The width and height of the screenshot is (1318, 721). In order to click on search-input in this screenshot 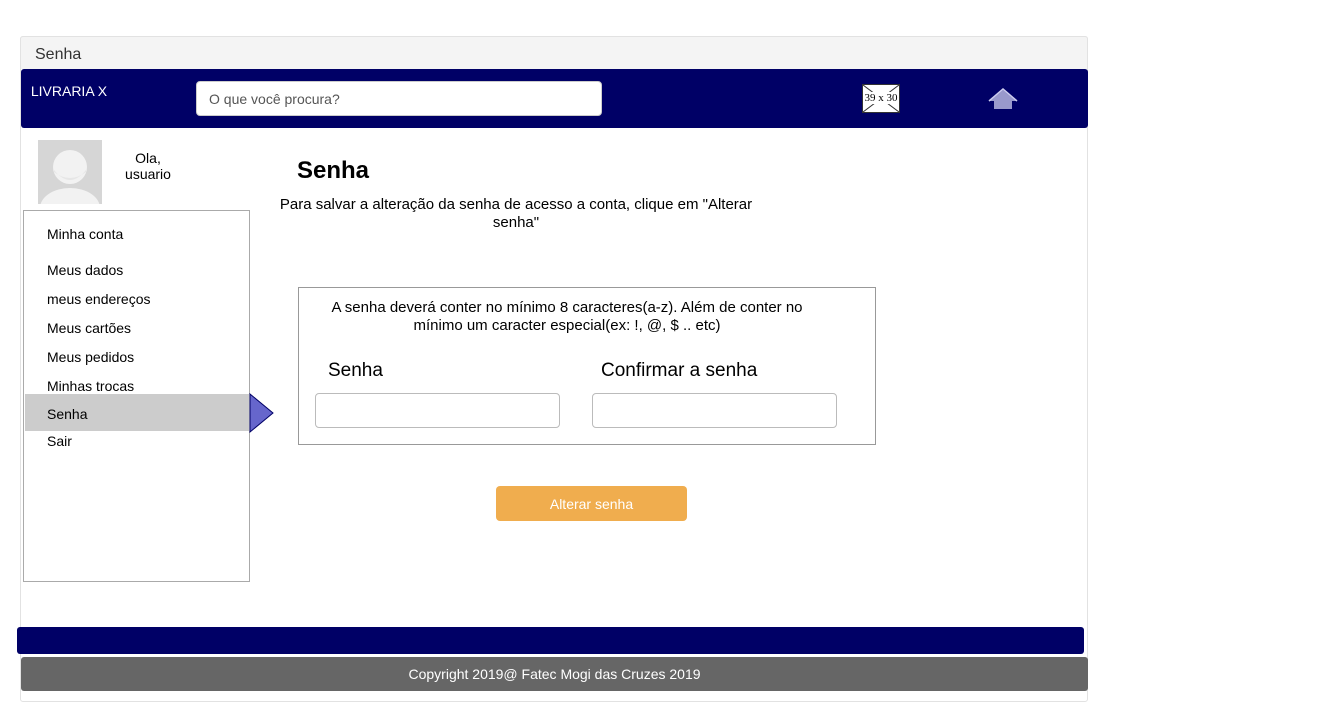, I will do `click(399, 98)`.